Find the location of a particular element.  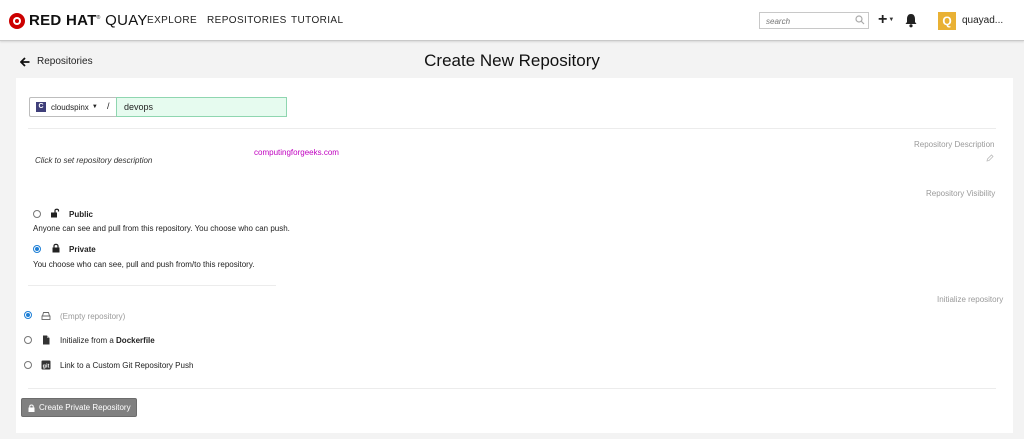

unlock-icon is located at coordinates (55, 213).